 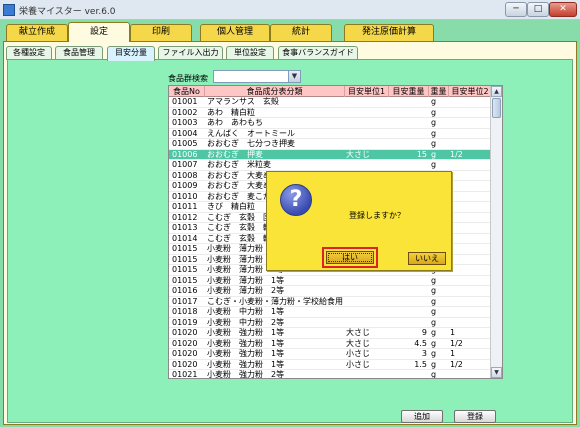 I want to click on table-row: 01017 こむぎ・小麦粉・薄力粉・学校給食用 g, so click(x=330, y=301).